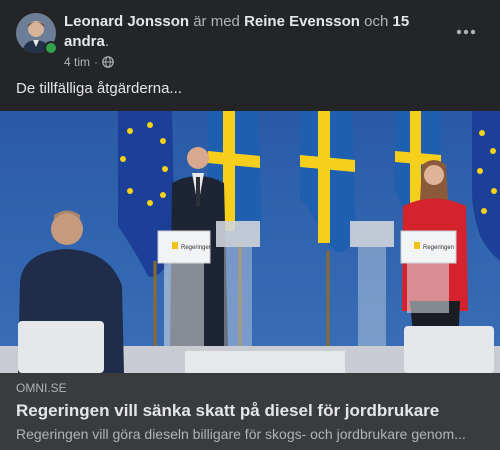 The height and width of the screenshot is (450, 500). Describe the element at coordinates (51, 48) in the screenshot. I see `online-status-indicator` at that location.